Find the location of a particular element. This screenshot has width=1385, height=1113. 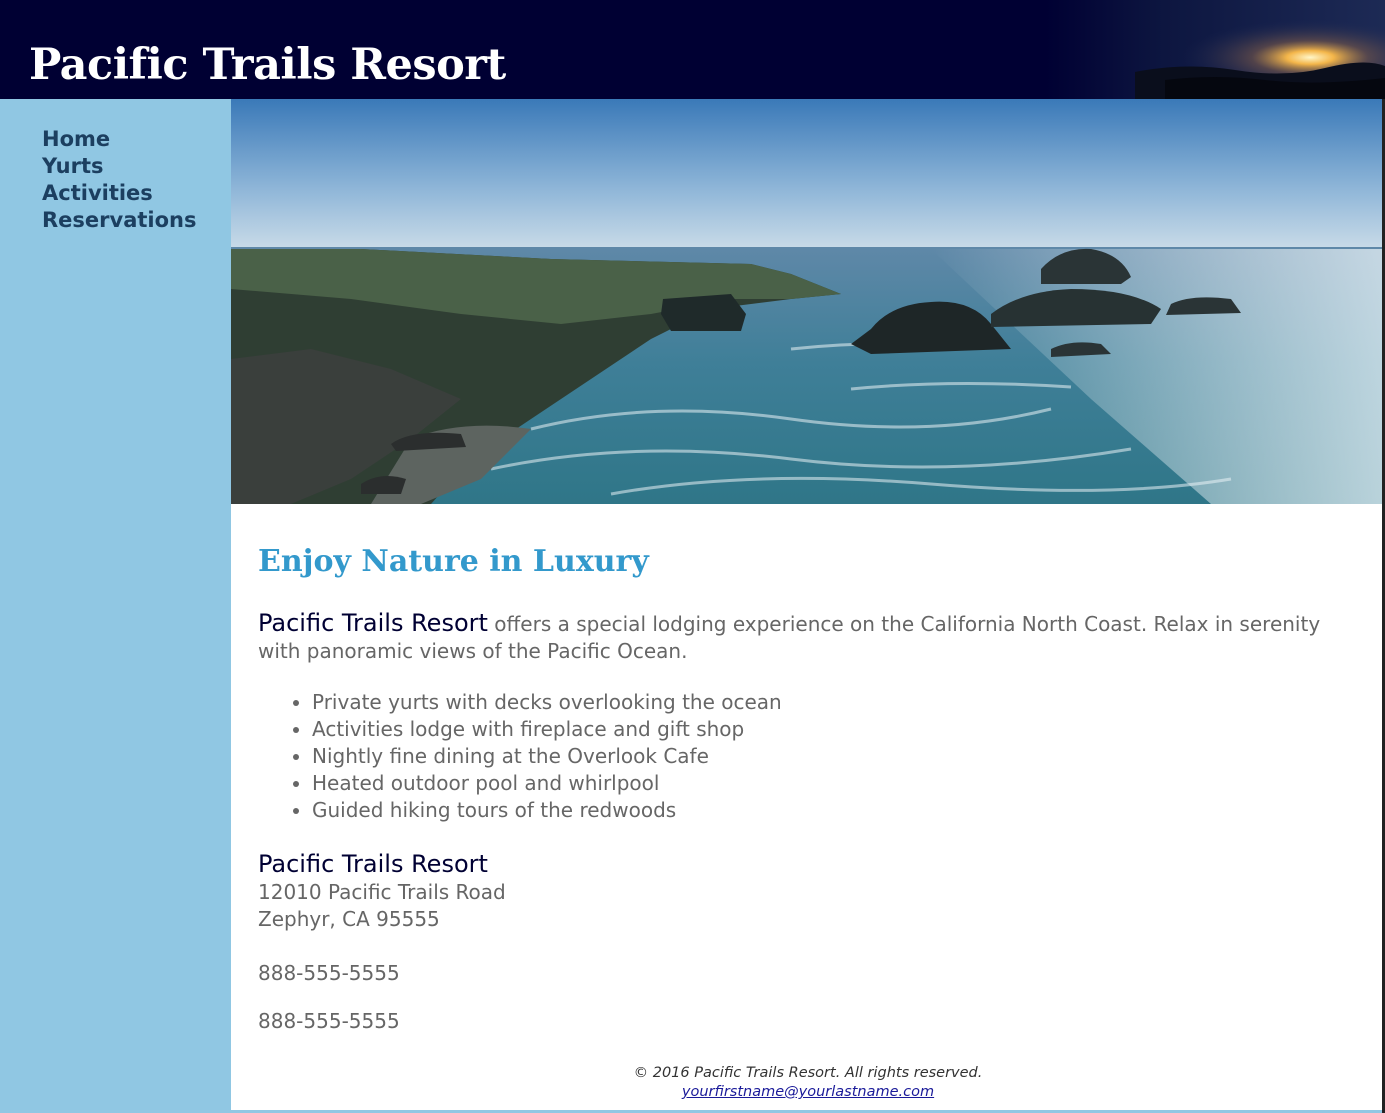

site-header: Pacific Trails Resort is located at coordinates (692, 49).